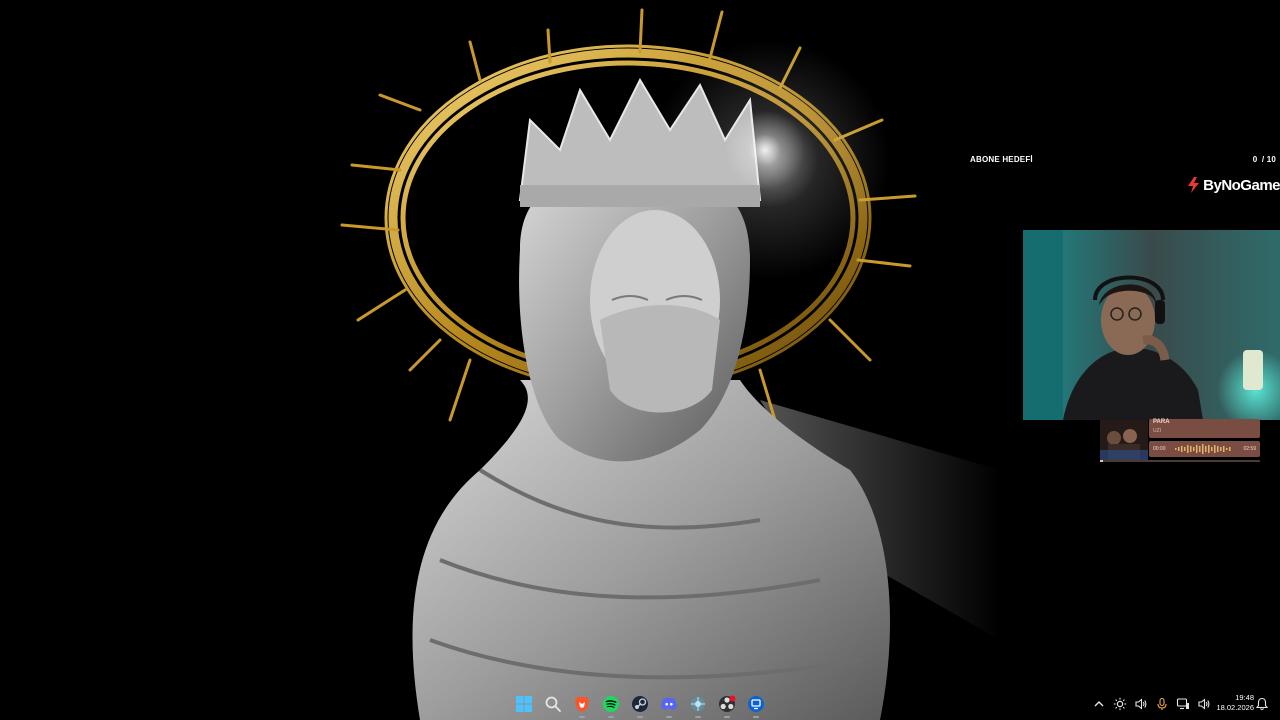 The height and width of the screenshot is (720, 1280). I want to click on search-button, so click(553, 704).